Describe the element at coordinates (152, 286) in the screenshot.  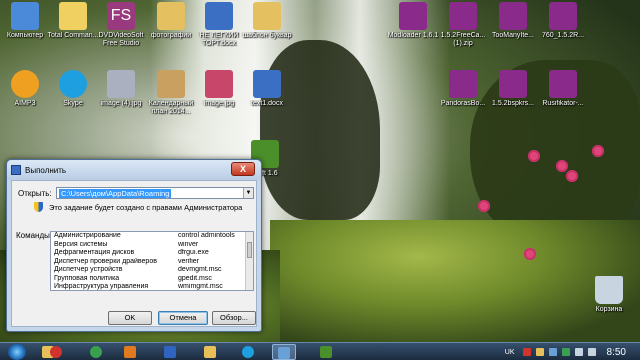
I see `list-item: Инфраструктура управления wmimgmt.msc` at that location.